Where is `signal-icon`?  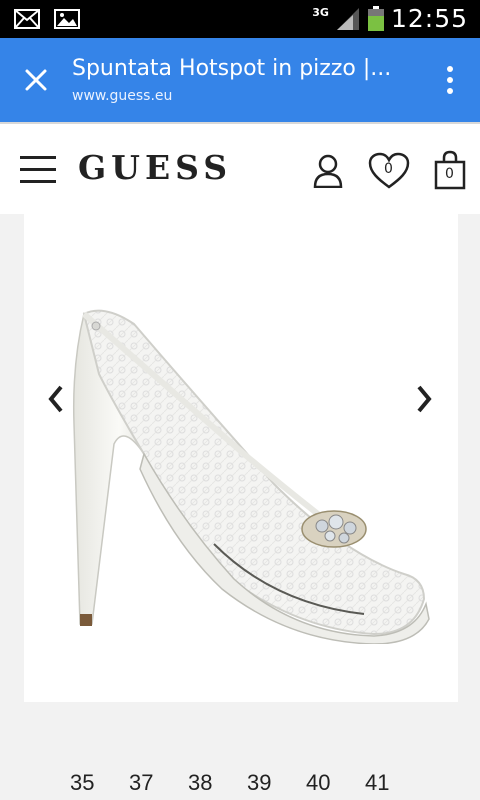 signal-icon is located at coordinates (347, 18).